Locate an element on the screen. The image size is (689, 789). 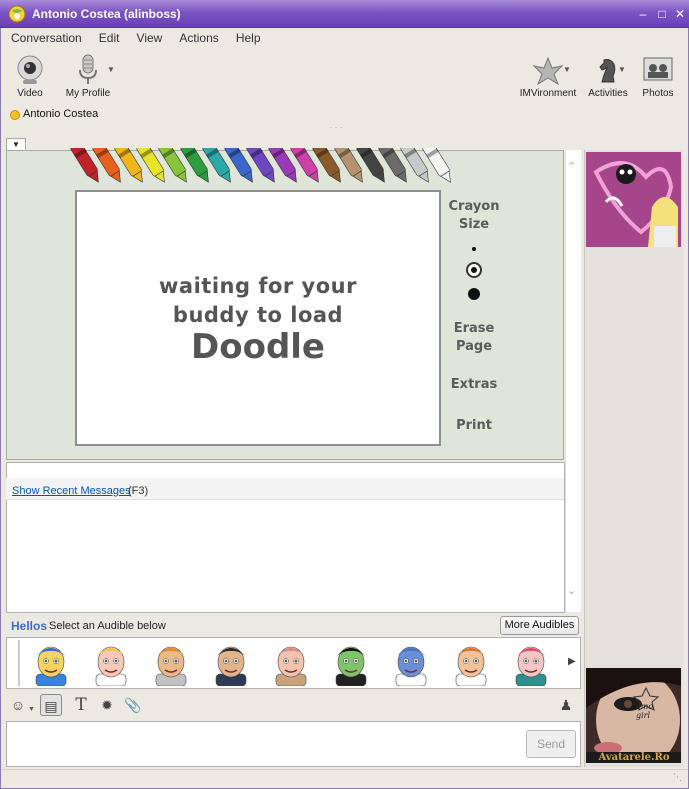
buddy-avatar is located at coordinates (633, 199).